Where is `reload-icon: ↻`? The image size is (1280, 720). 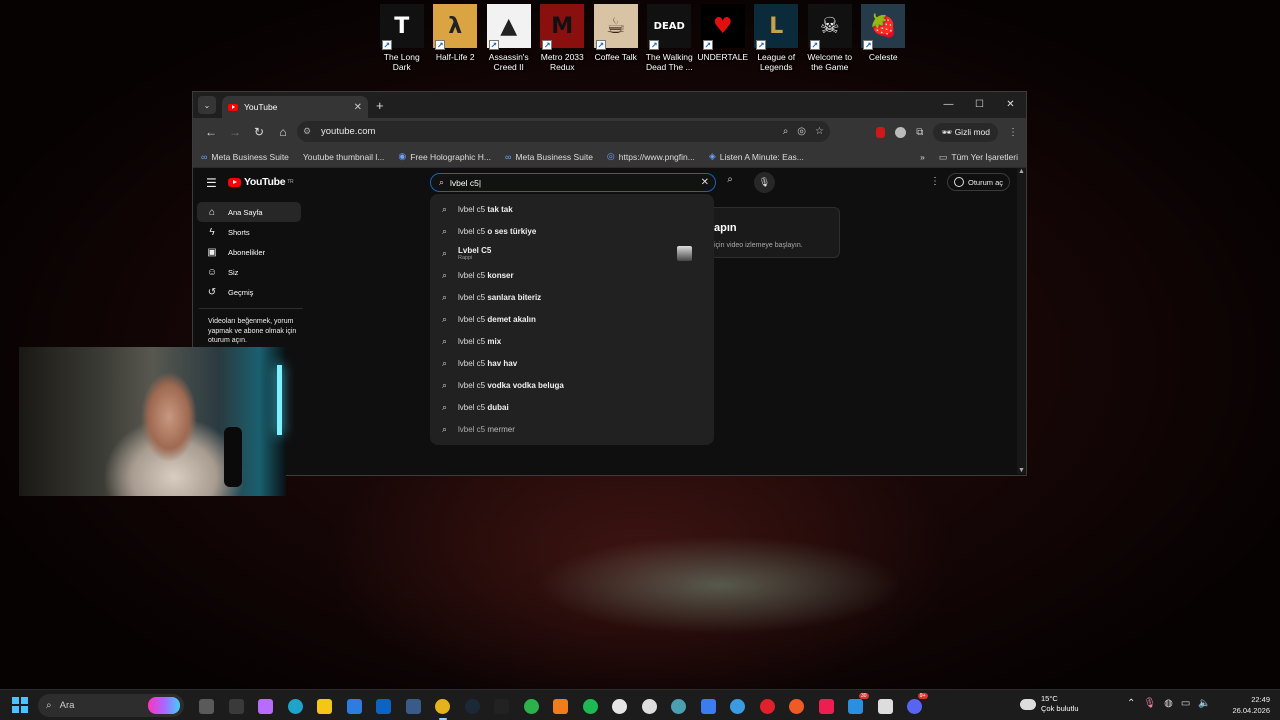
reload-icon: ↻ is located at coordinates (259, 132).